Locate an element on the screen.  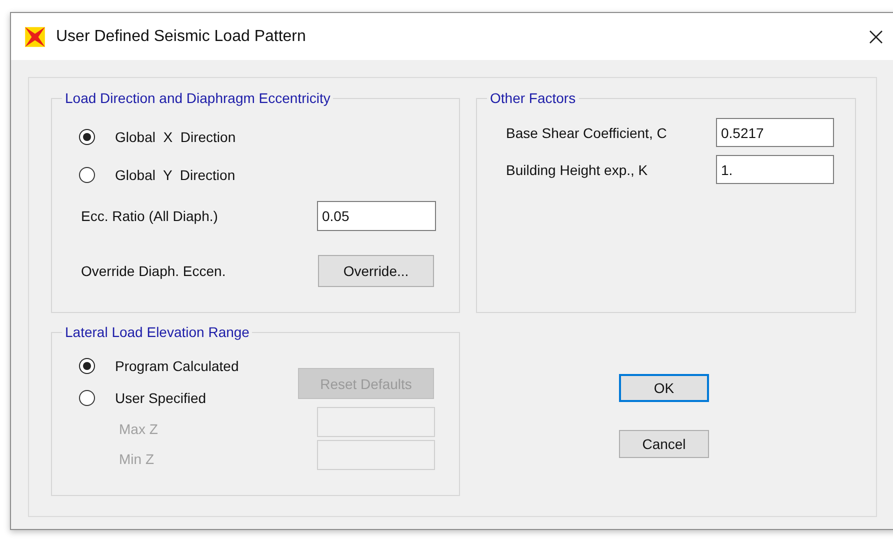
close-icon is located at coordinates (876, 36).